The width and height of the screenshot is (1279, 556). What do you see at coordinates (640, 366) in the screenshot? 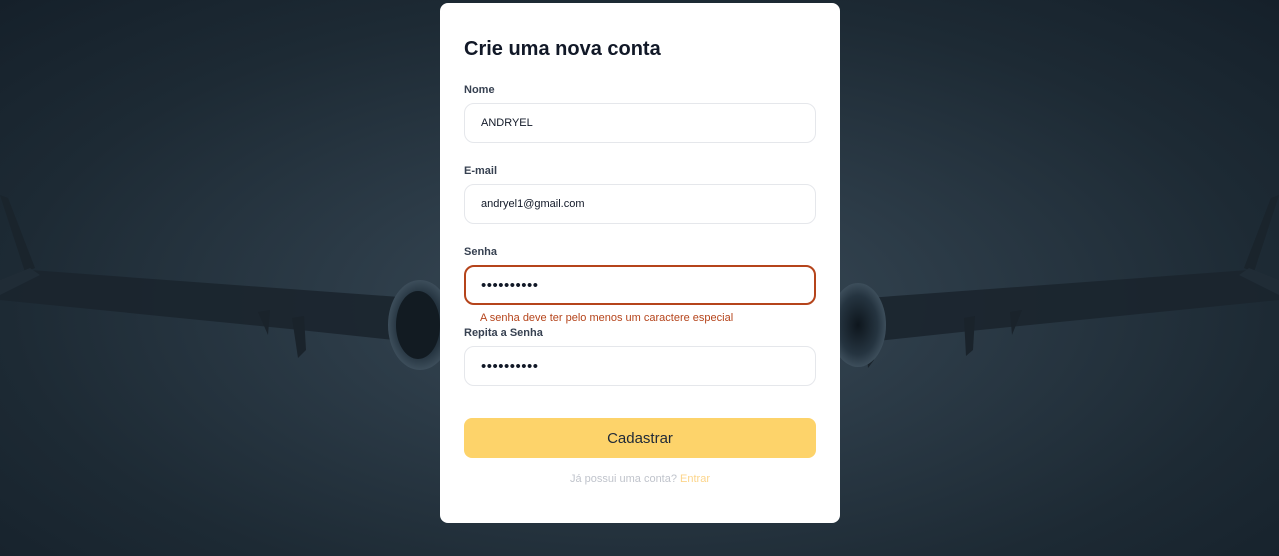
I see `confirm-password-input` at bounding box center [640, 366].